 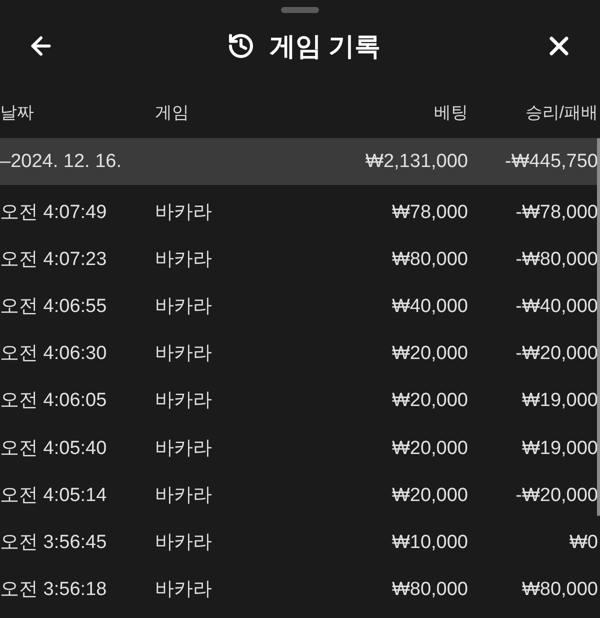 I want to click on scrollbar, so click(x=598, y=327).